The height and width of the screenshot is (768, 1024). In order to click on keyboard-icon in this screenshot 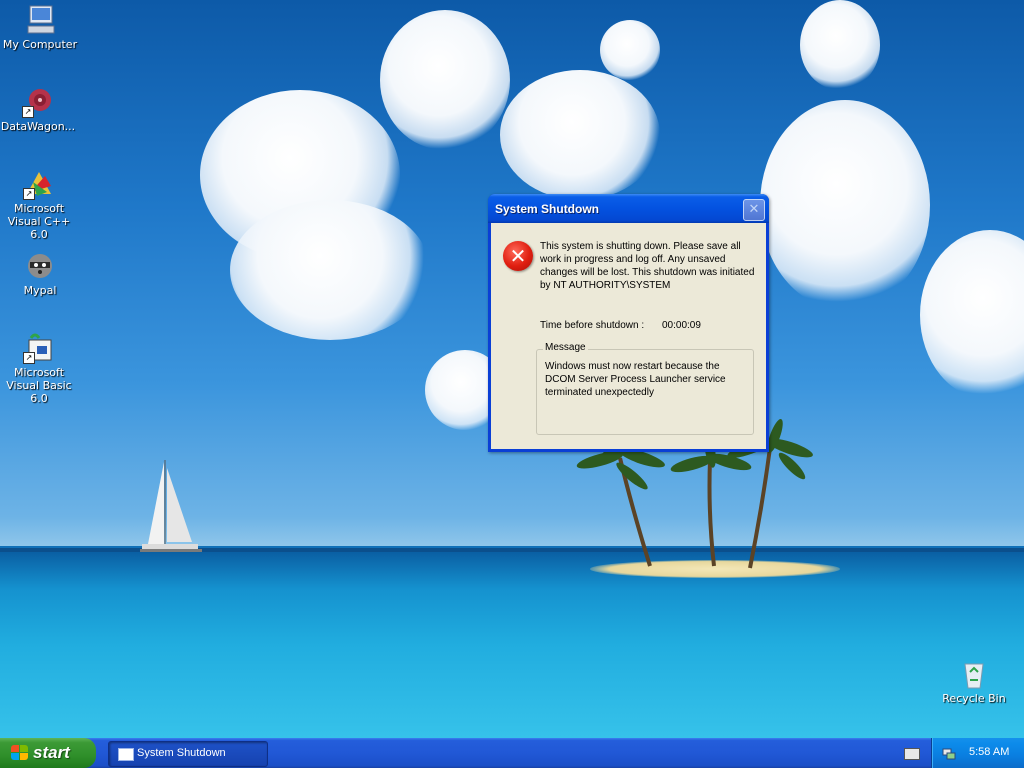, I will do `click(912, 754)`.